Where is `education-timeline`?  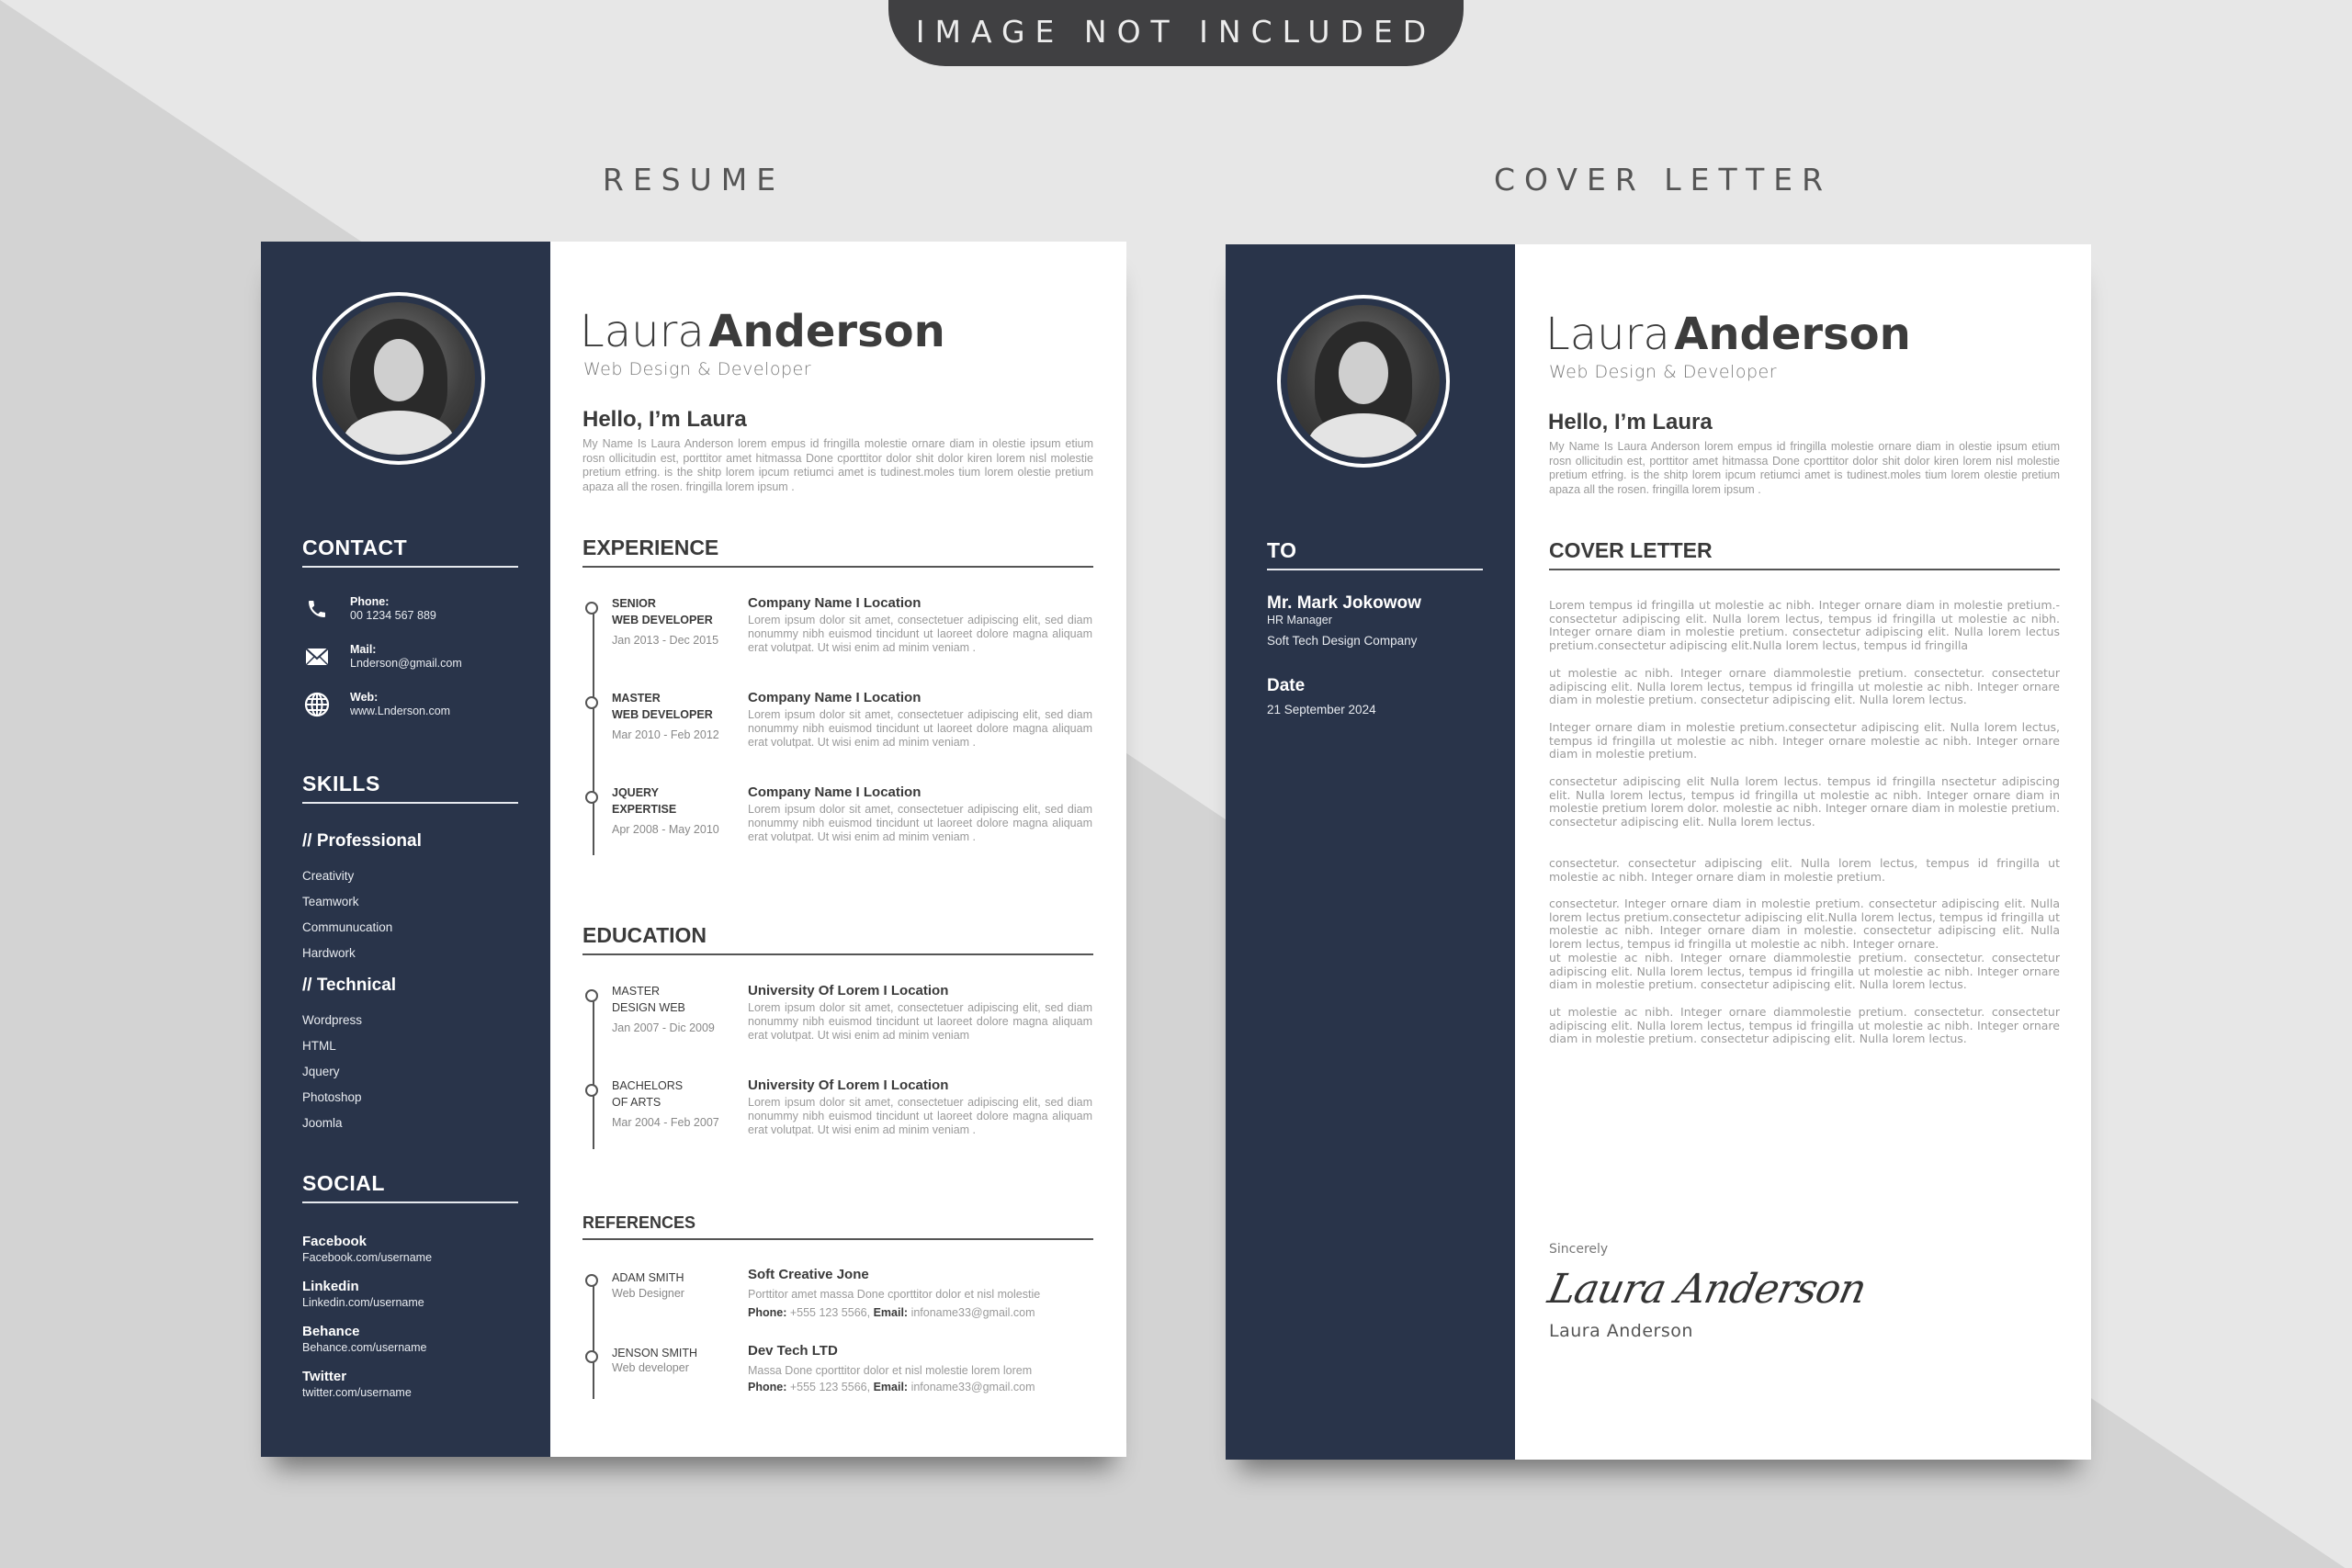
education-timeline is located at coordinates (593, 1072).